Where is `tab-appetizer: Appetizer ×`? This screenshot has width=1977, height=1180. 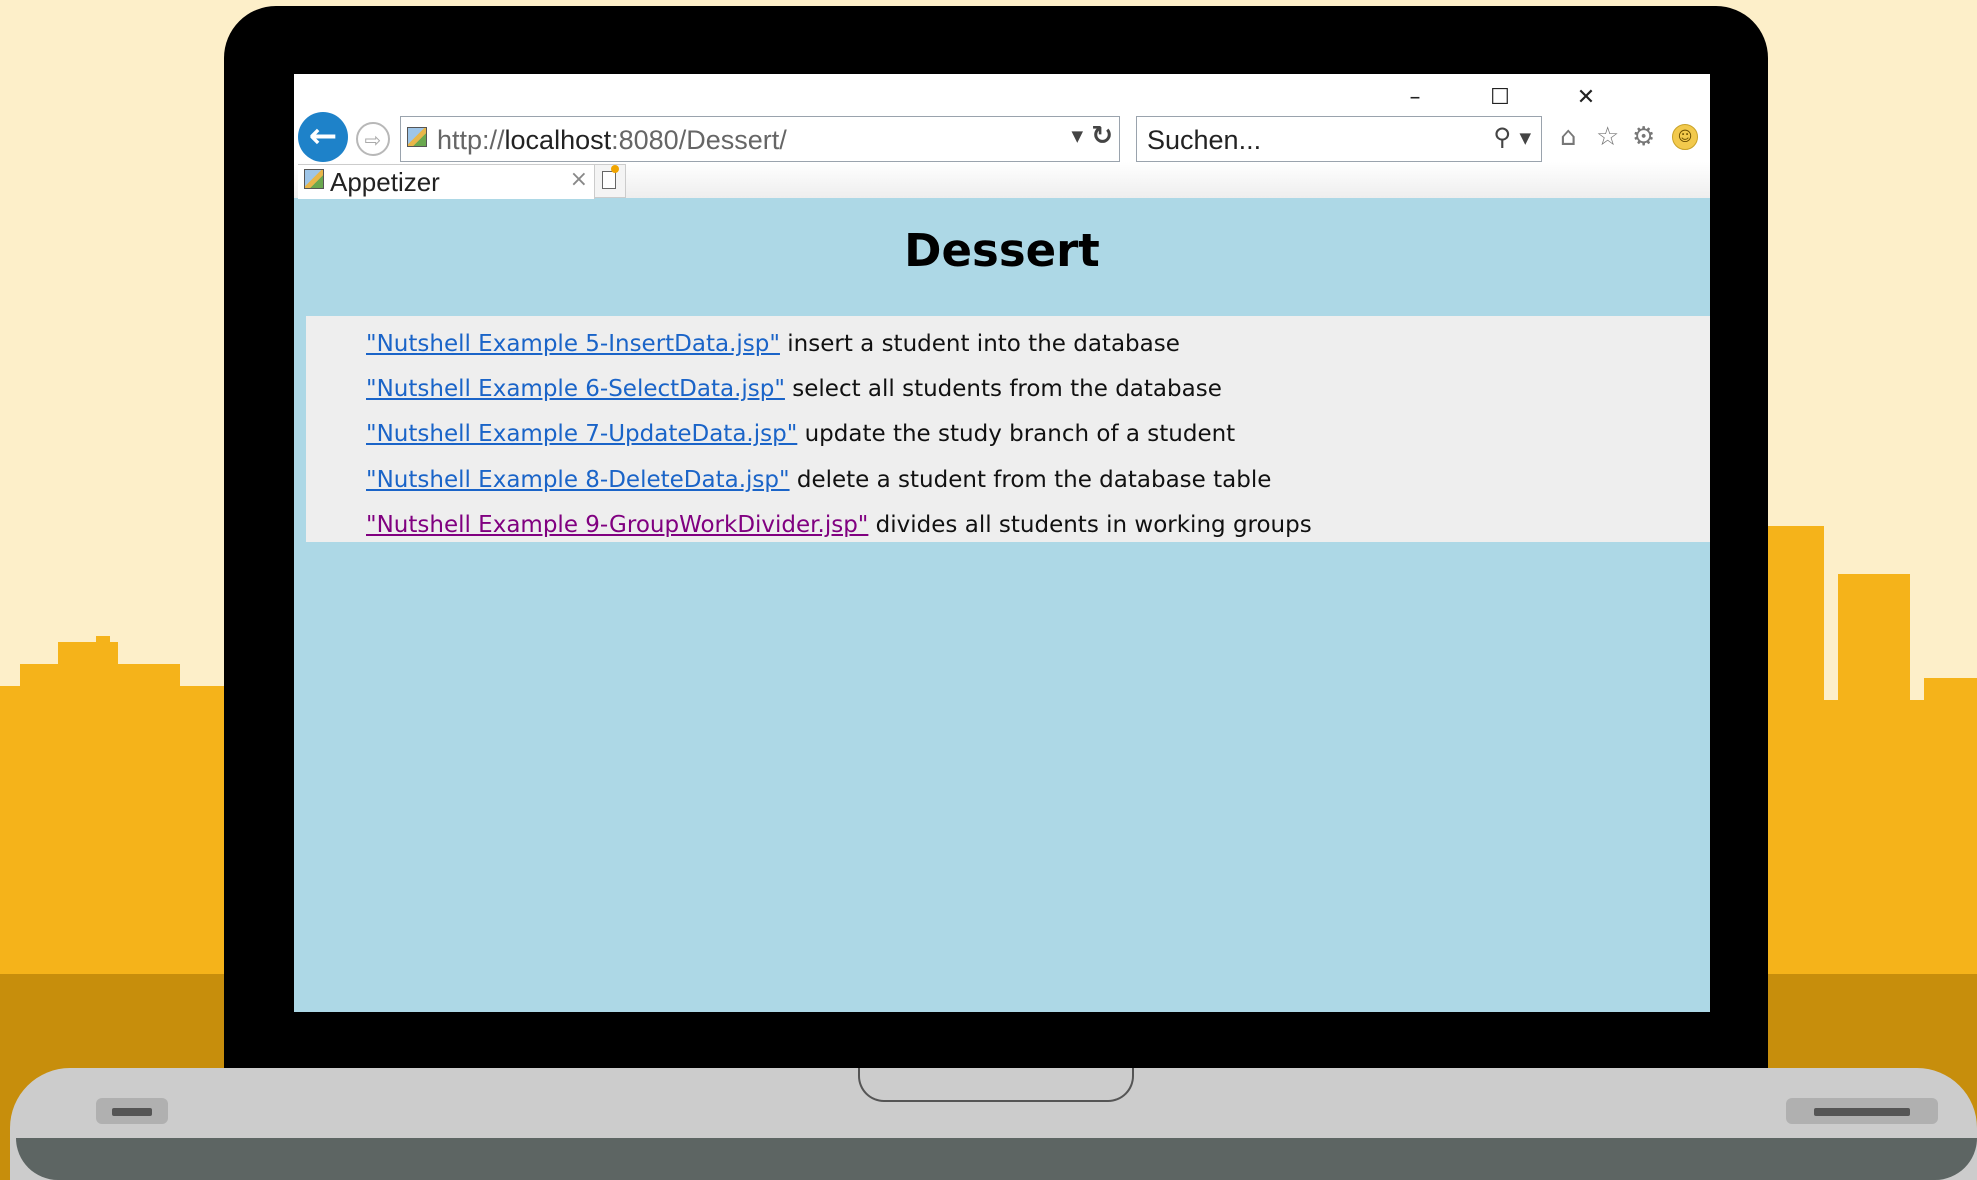
tab-appetizer: Appetizer × is located at coordinates (446, 181).